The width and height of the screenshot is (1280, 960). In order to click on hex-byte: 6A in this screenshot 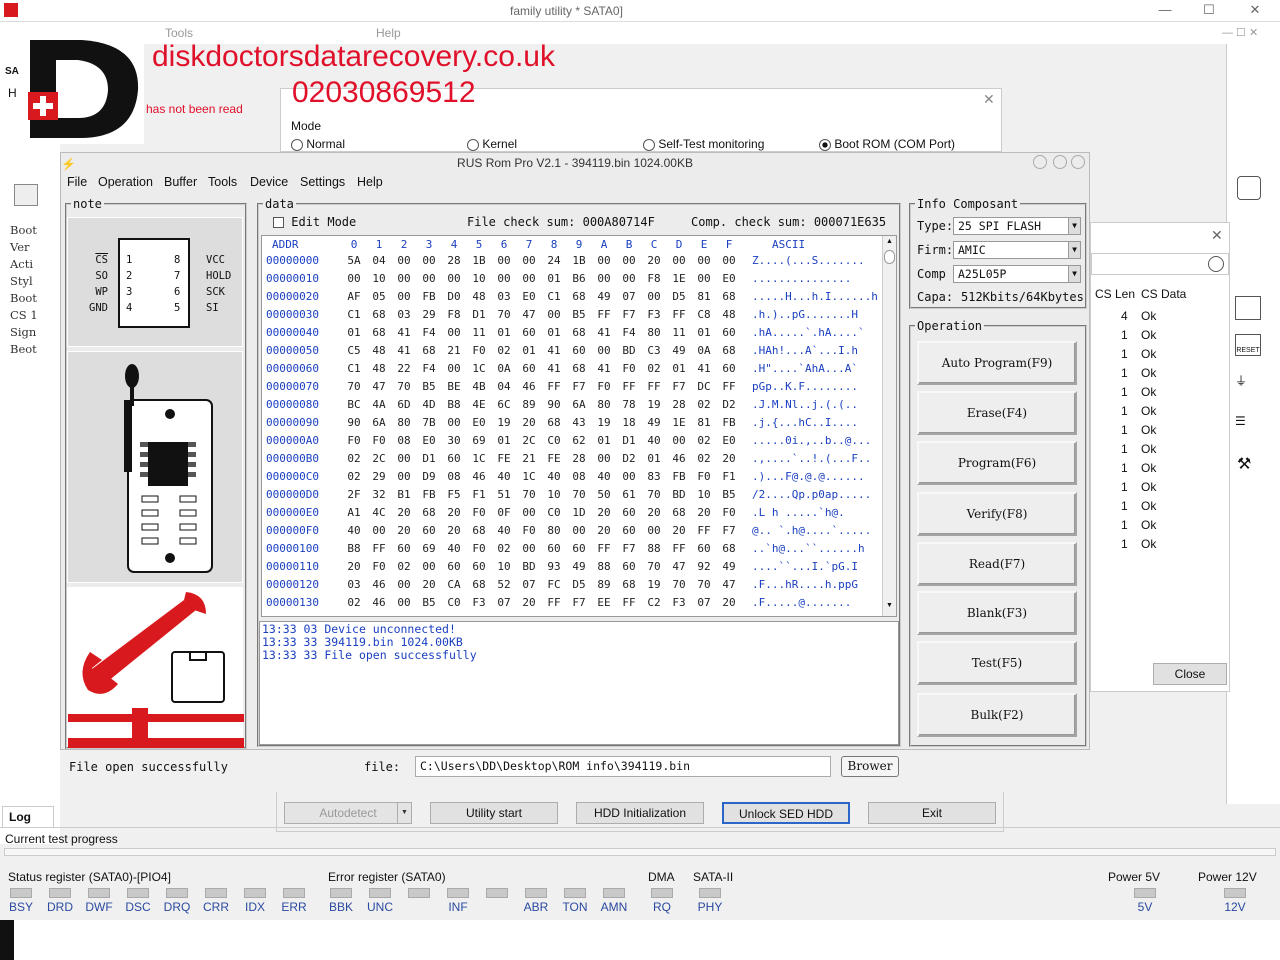, I will do `click(579, 404)`.